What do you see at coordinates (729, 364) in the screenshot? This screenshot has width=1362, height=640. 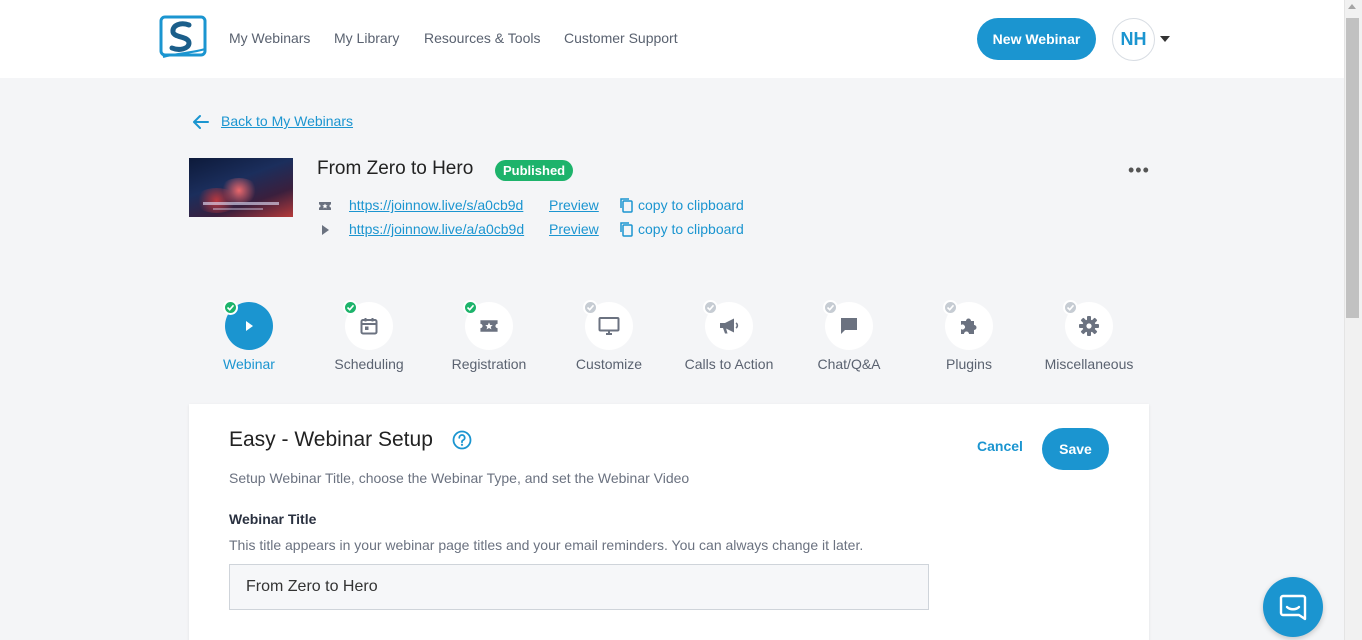 I see `step-label: Calls to Action` at bounding box center [729, 364].